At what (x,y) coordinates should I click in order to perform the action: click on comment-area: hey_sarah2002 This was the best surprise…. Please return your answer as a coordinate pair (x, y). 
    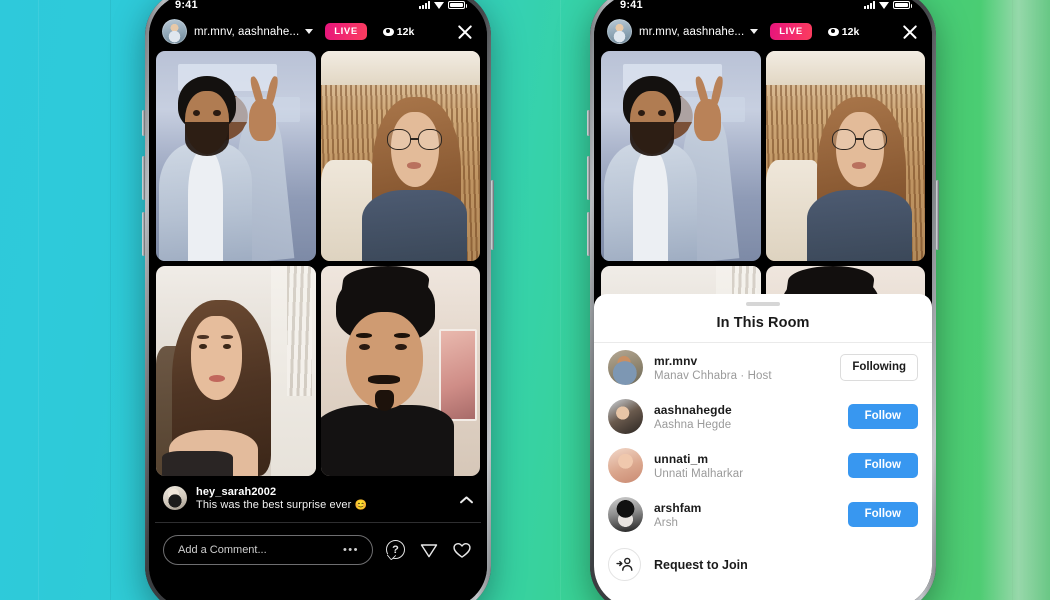
    Looking at the image, I should click on (318, 493).